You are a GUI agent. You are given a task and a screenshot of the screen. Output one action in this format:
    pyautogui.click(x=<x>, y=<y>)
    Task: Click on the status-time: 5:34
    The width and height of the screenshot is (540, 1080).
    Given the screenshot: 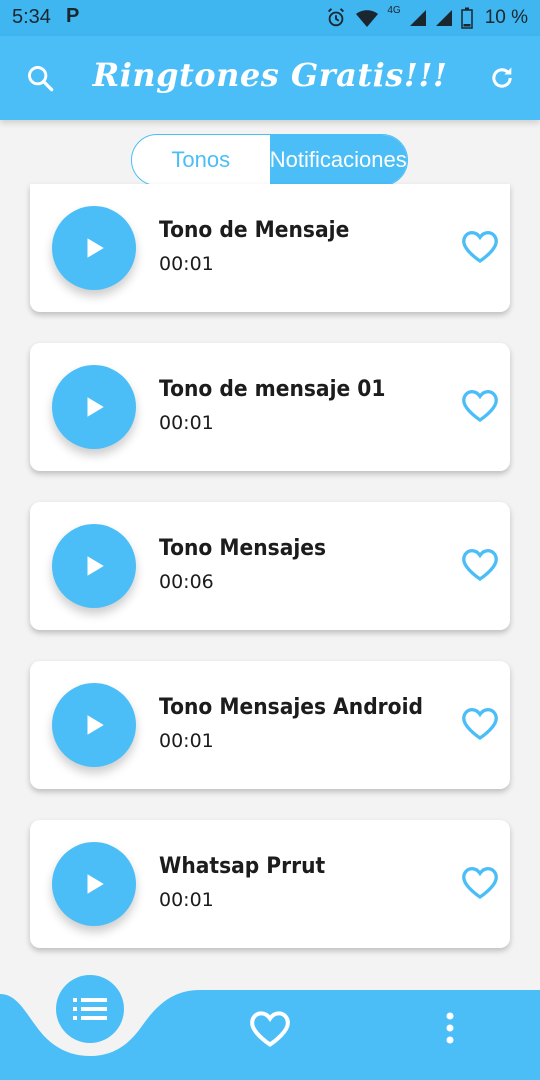 What is the action you would take?
    pyautogui.click(x=31, y=17)
    